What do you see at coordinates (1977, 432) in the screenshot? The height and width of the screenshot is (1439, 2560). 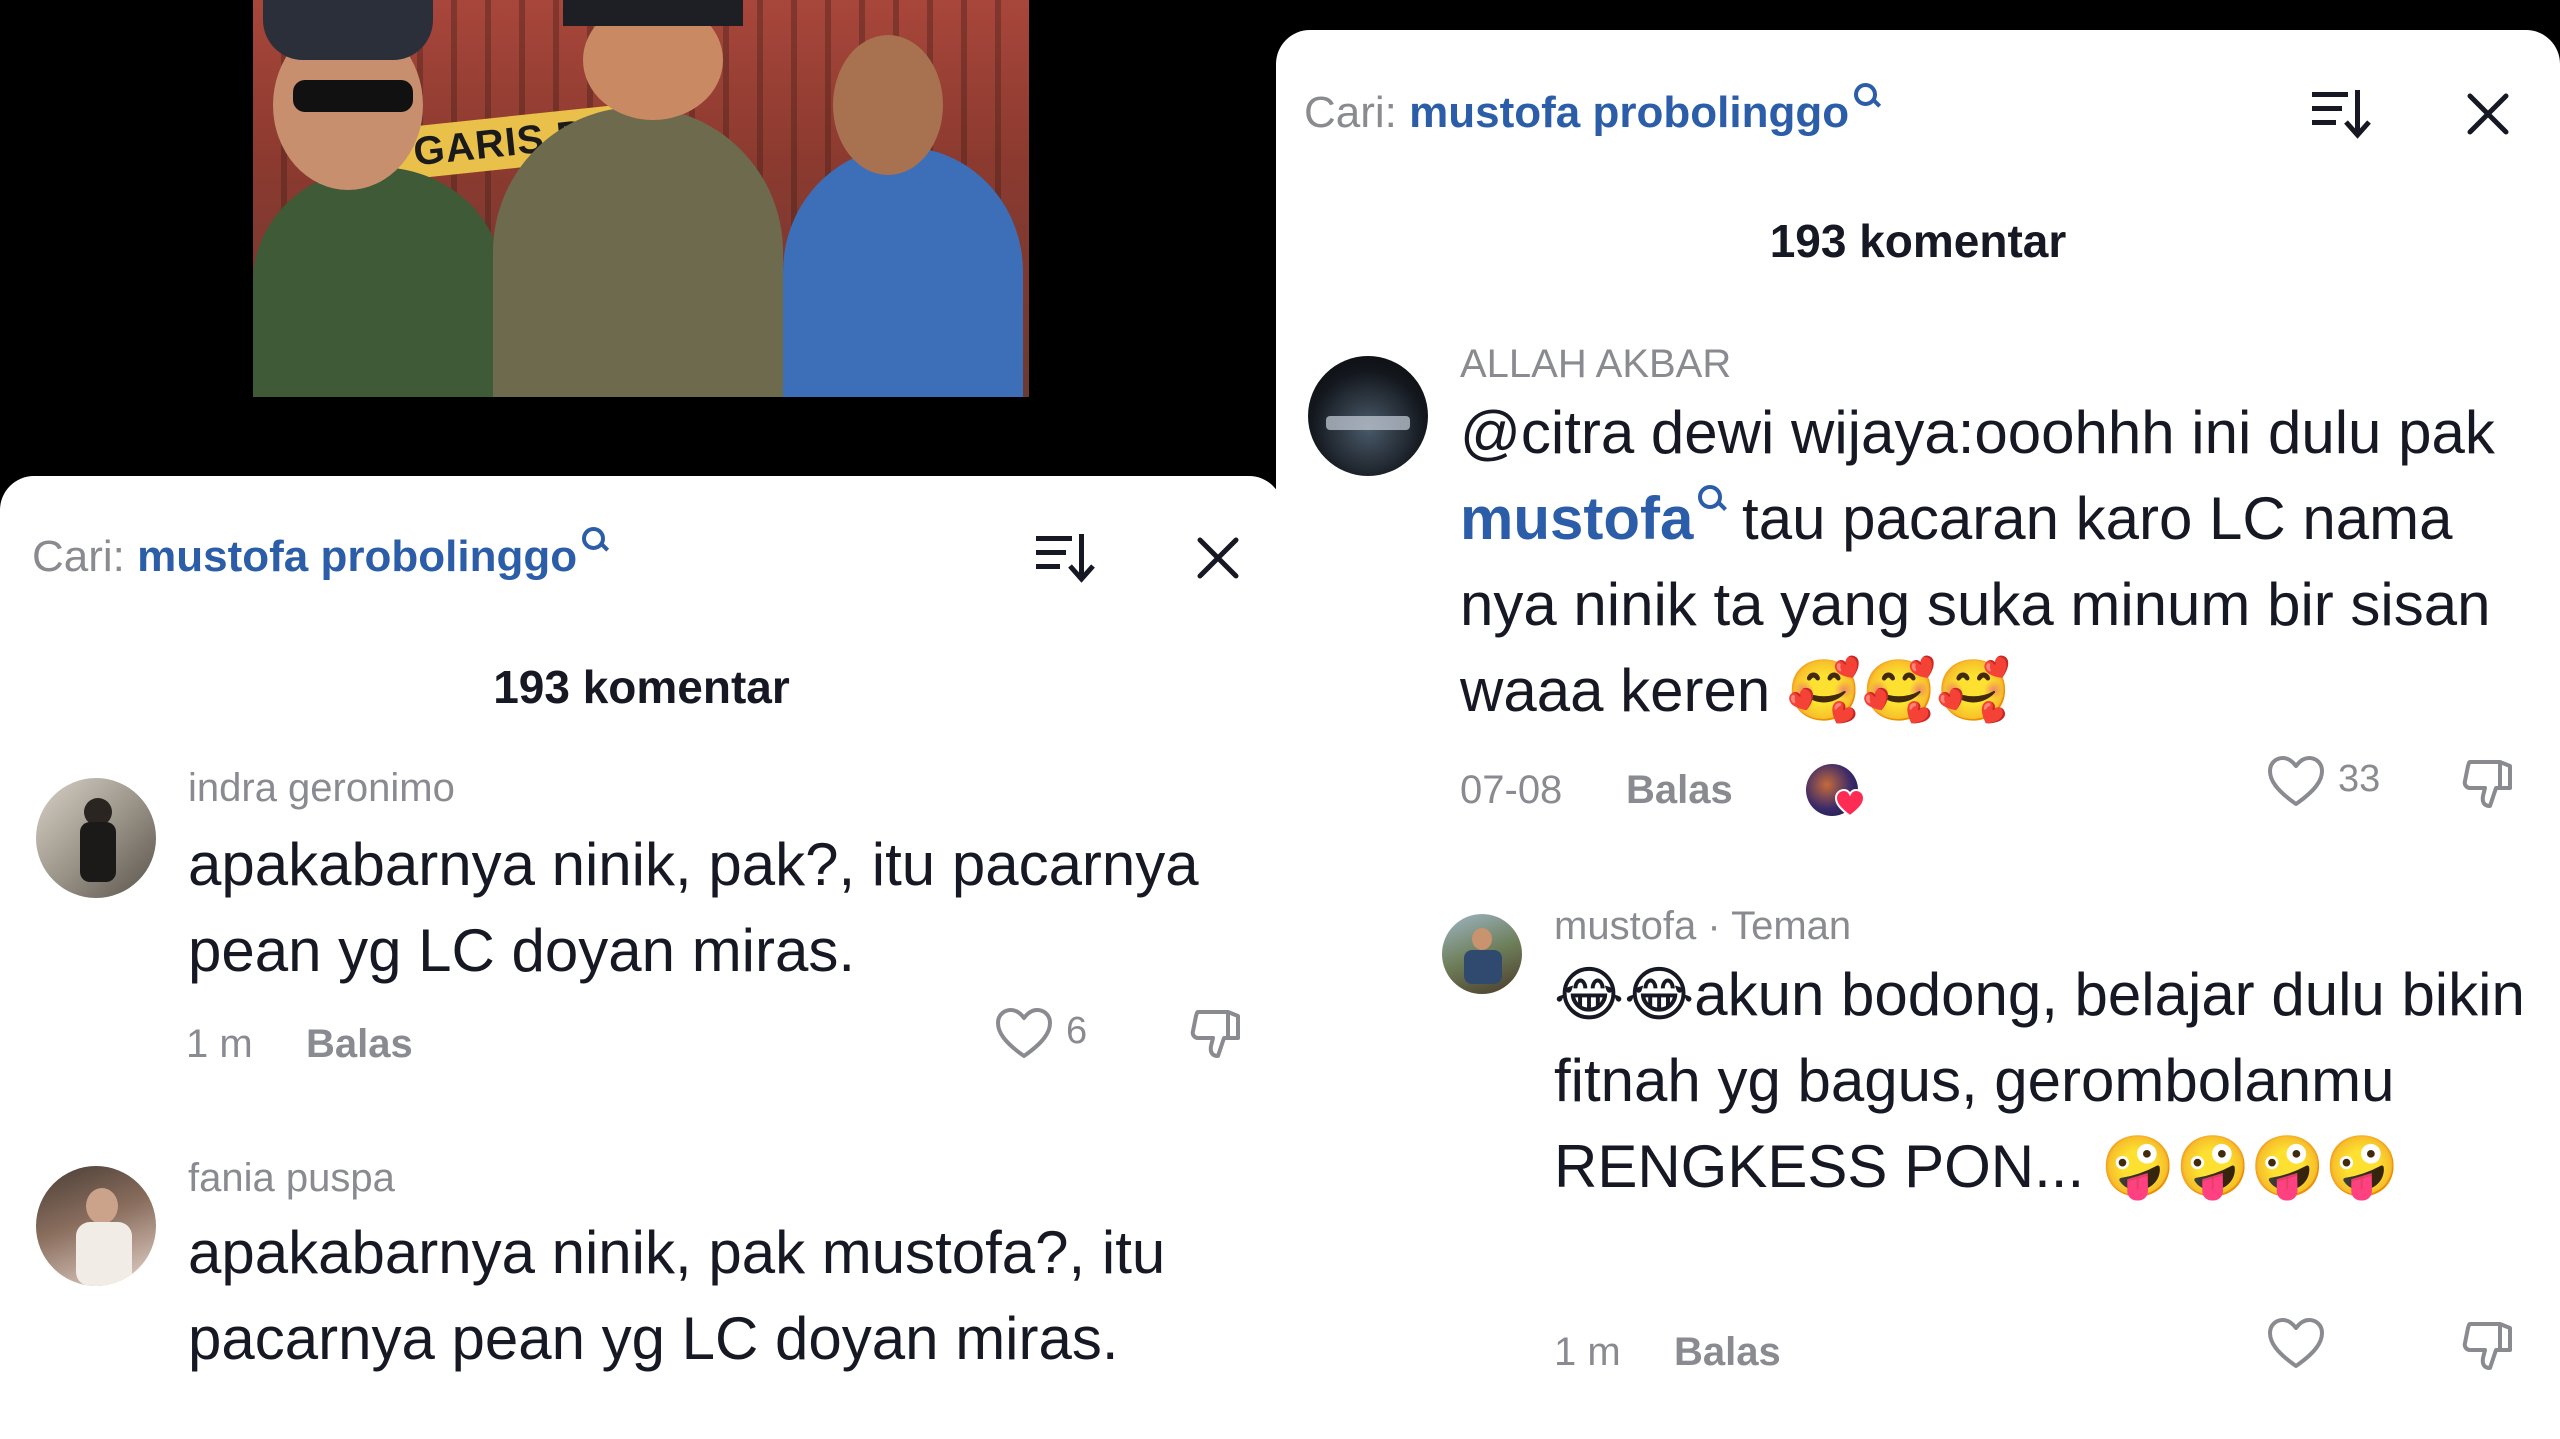 I see `comment-text-part: @citra dewi wijaya:ooohhh ini dulu pak` at bounding box center [1977, 432].